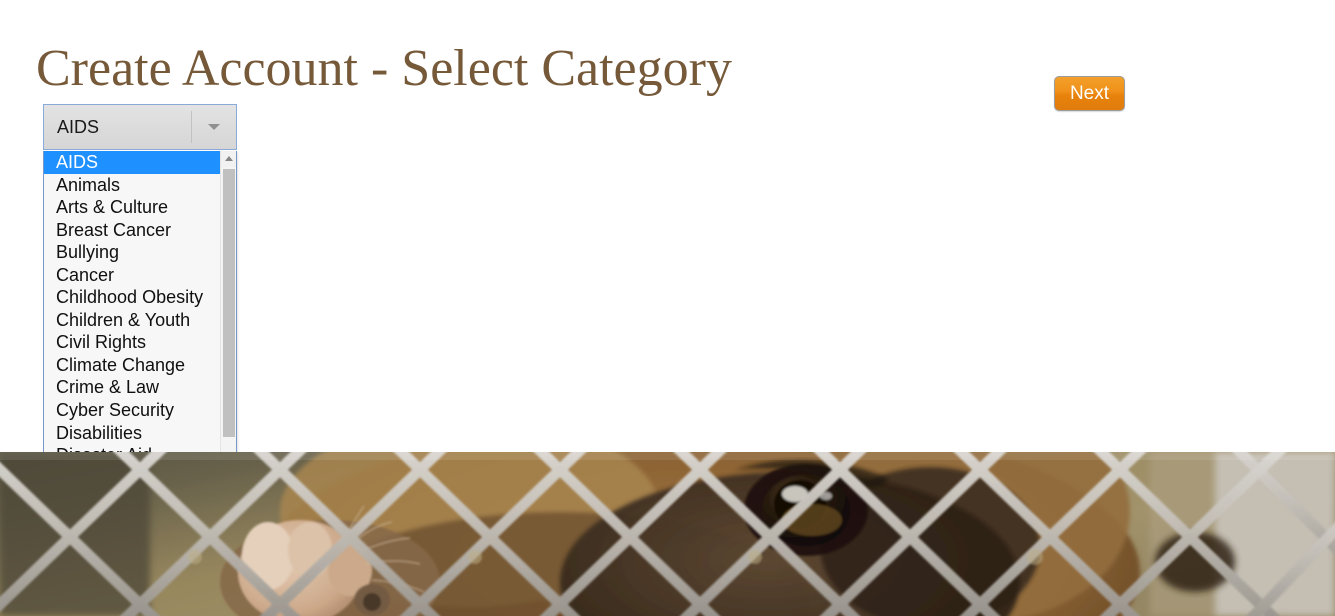 The image size is (1335, 616). What do you see at coordinates (191, 127) in the screenshot?
I see `select-separator` at bounding box center [191, 127].